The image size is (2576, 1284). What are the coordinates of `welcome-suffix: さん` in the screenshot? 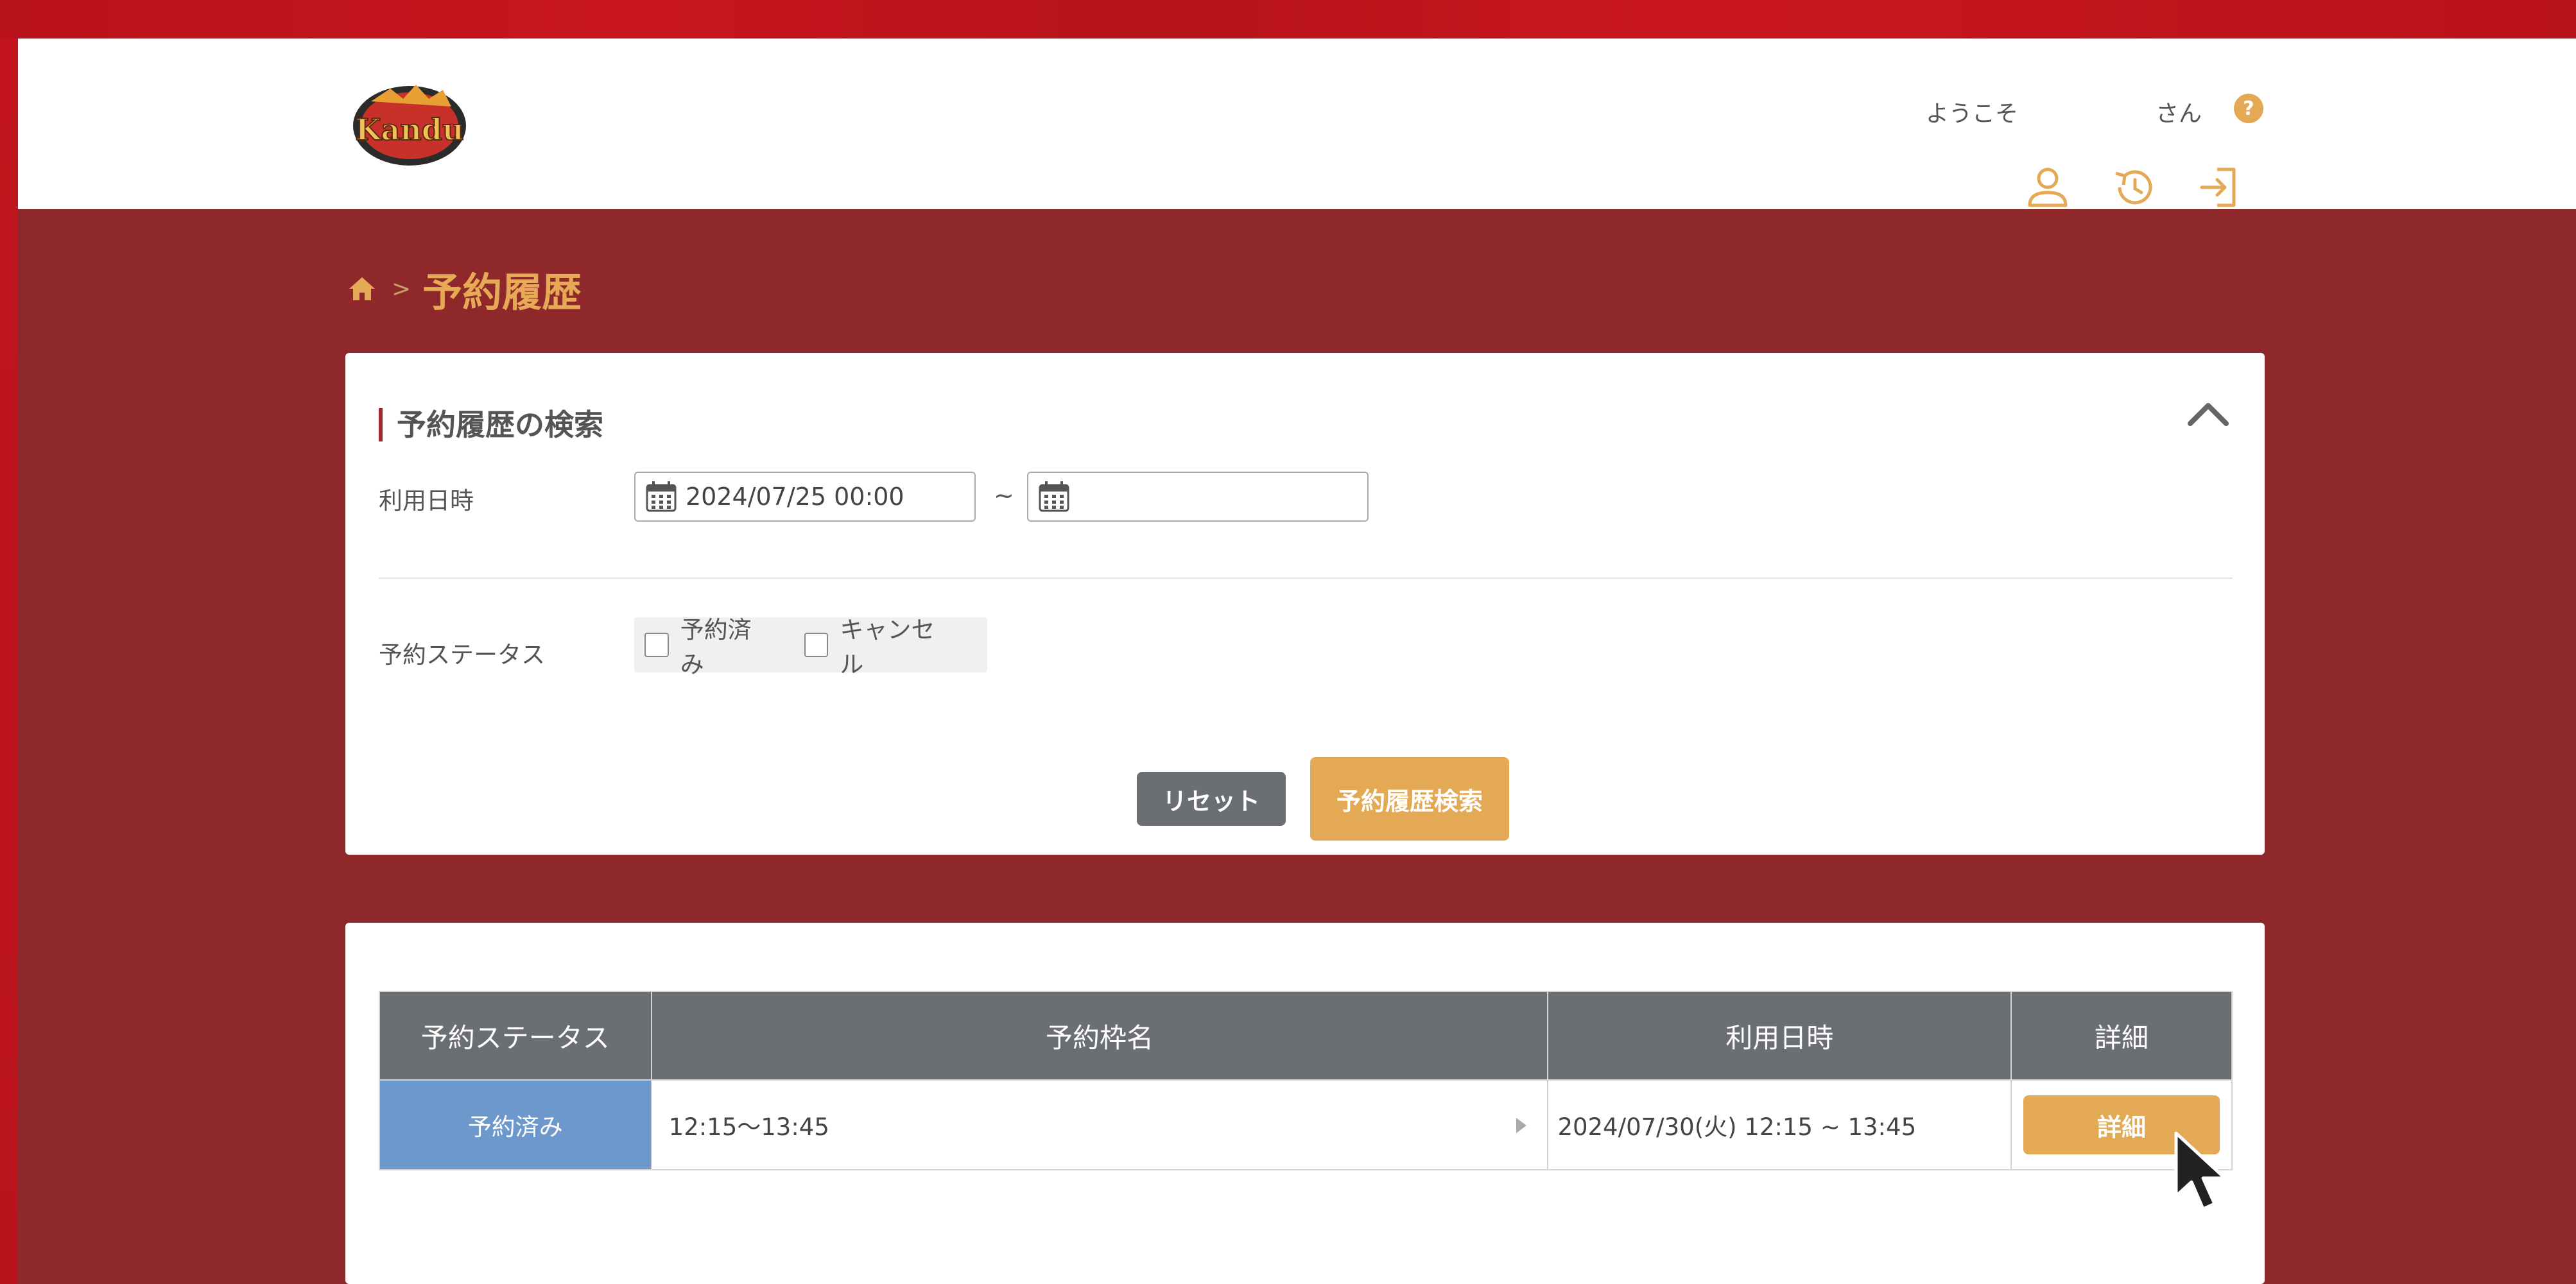 It's located at (2179, 114).